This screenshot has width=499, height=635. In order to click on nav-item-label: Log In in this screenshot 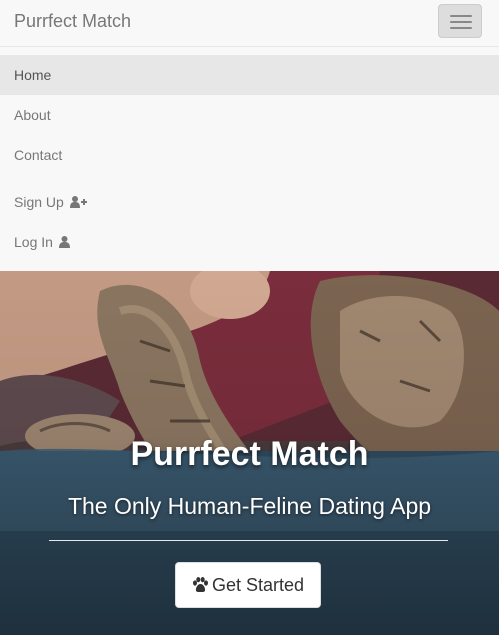, I will do `click(33, 242)`.